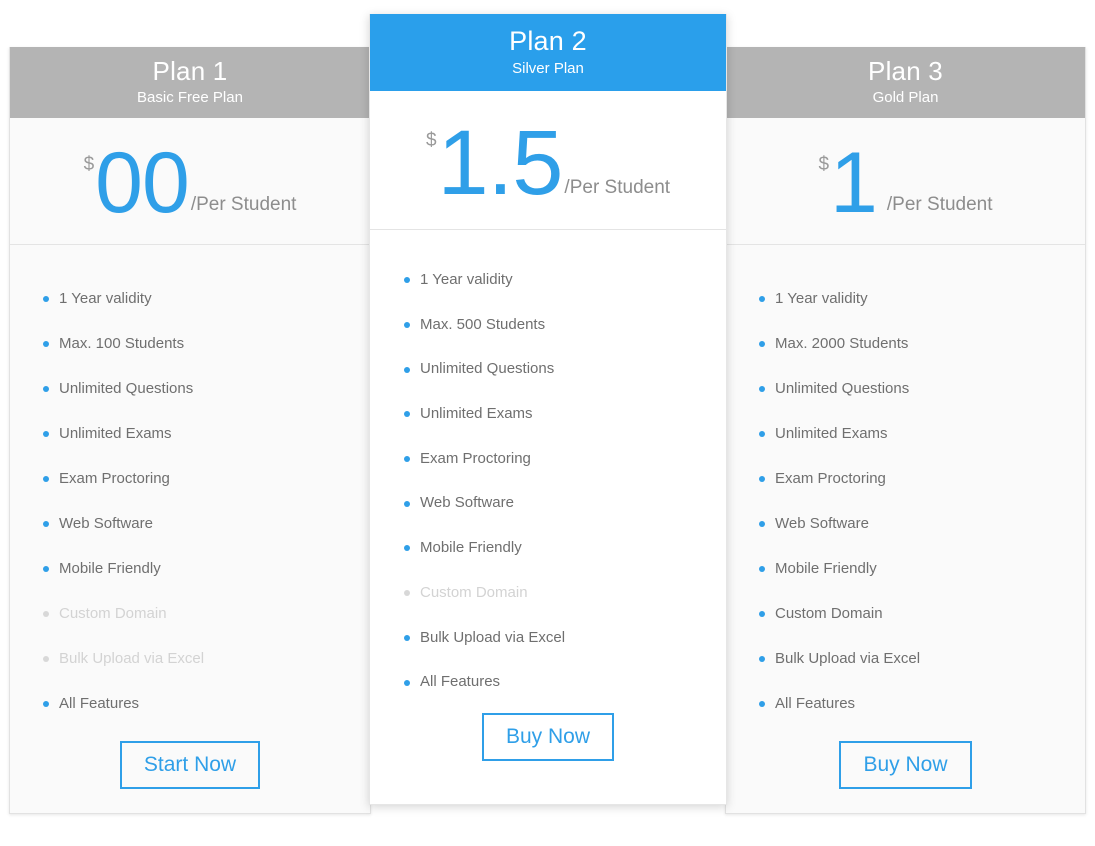 The width and height of the screenshot is (1095, 846). I want to click on plan-title: Plan 3, so click(905, 71).